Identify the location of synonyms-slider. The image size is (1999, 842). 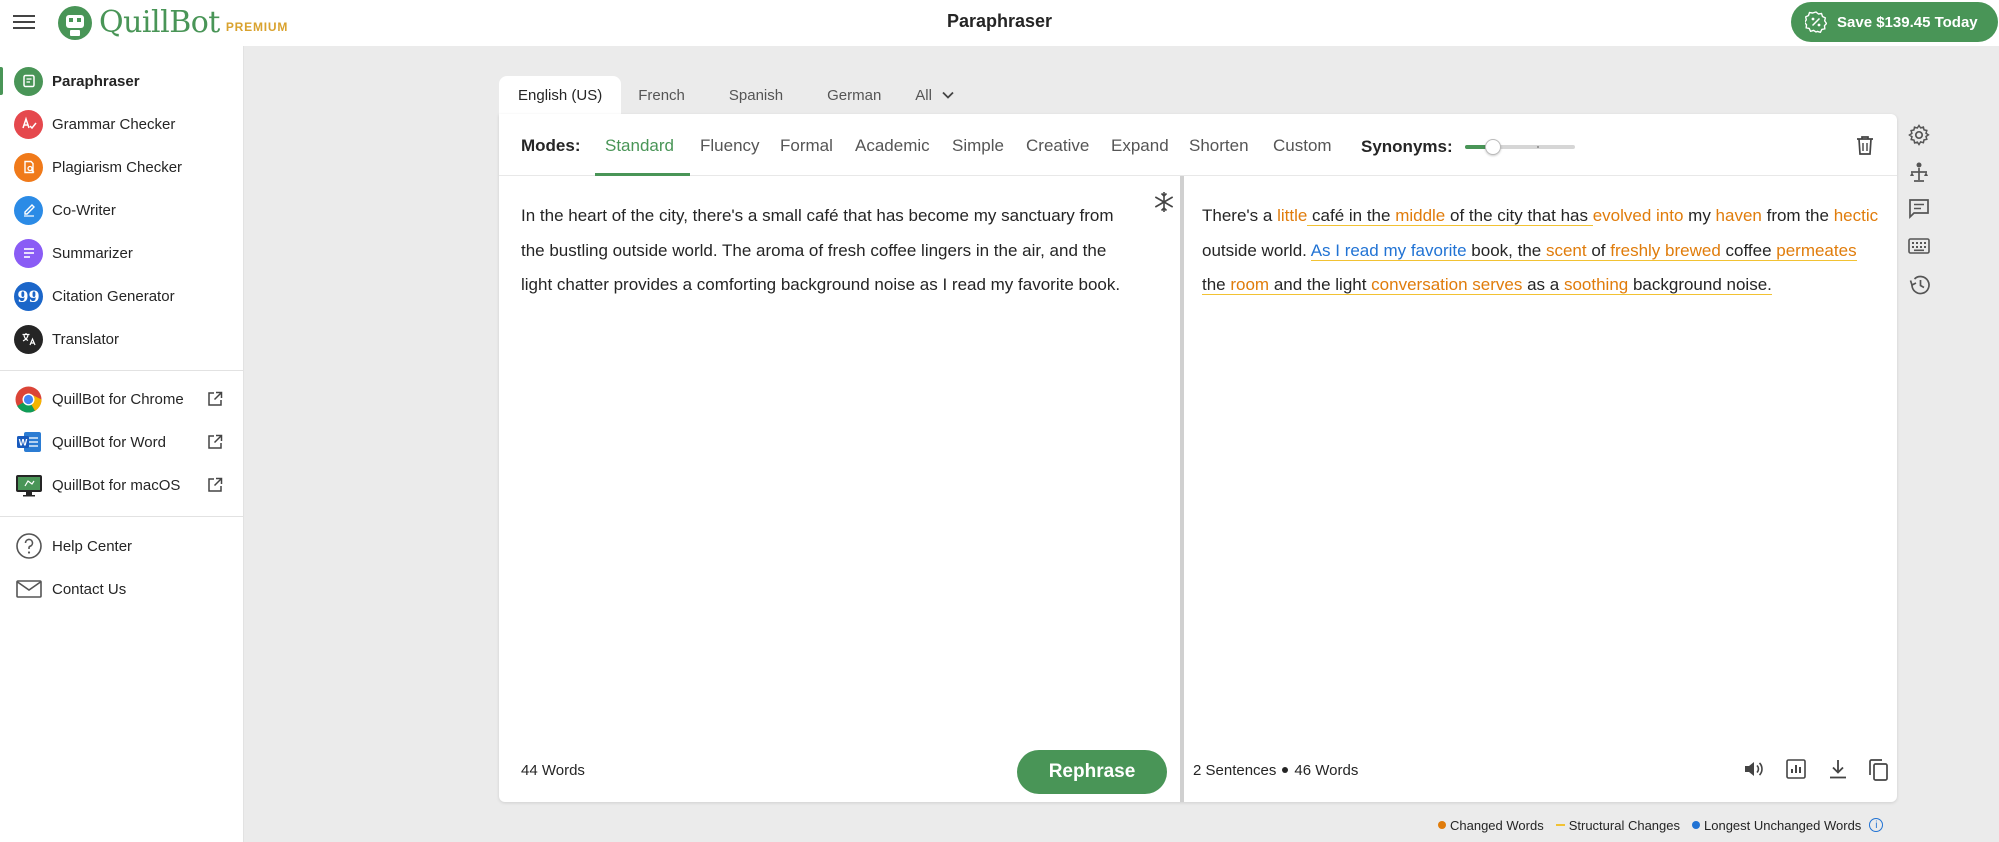
(1520, 147).